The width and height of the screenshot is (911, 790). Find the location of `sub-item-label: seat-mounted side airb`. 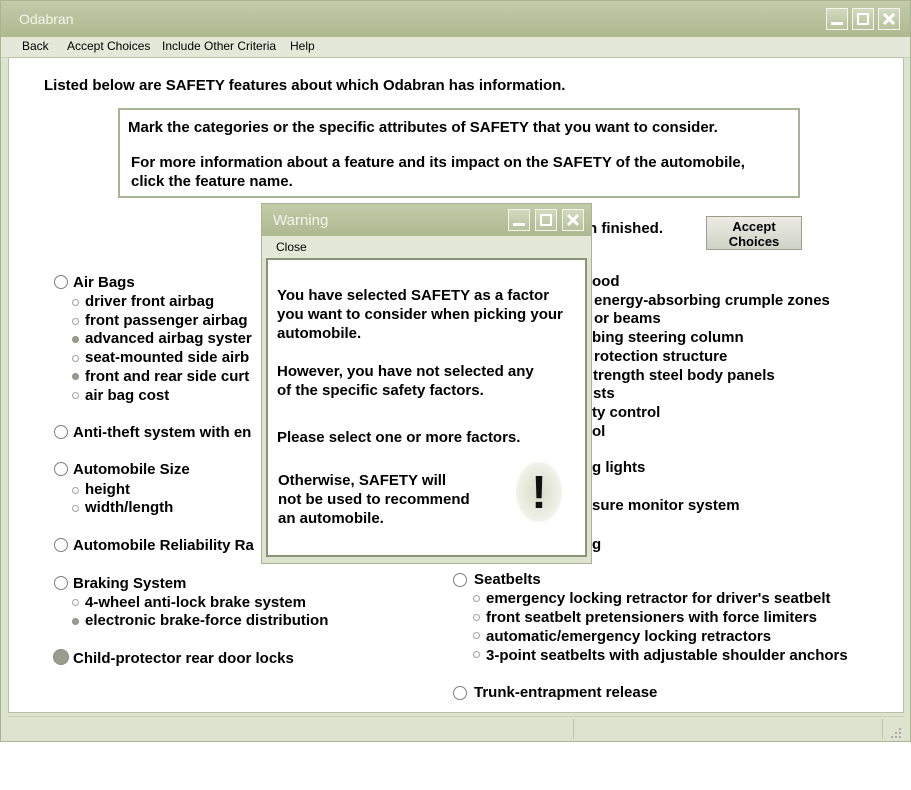

sub-item-label: seat-mounted side airb is located at coordinates (167, 357).